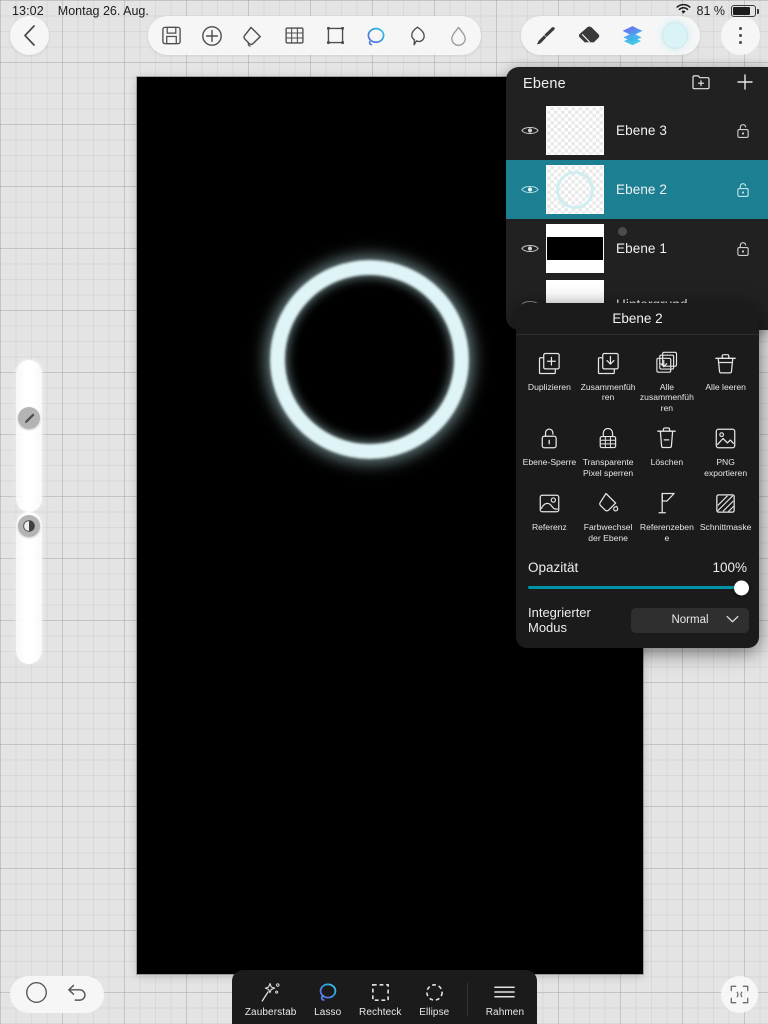  What do you see at coordinates (608, 362) in the screenshot?
I see `merge-down-icon` at bounding box center [608, 362].